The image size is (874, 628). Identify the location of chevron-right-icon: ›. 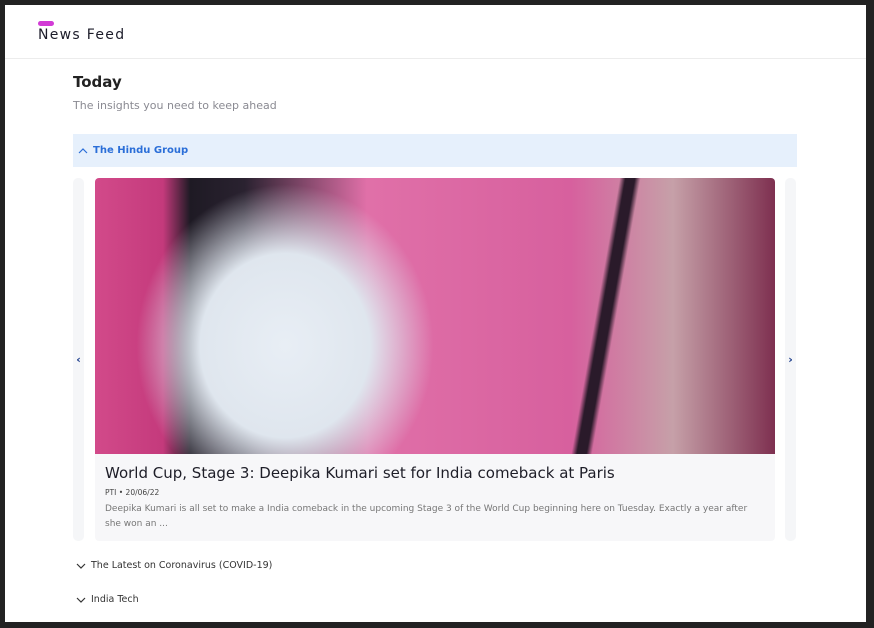
(790, 359).